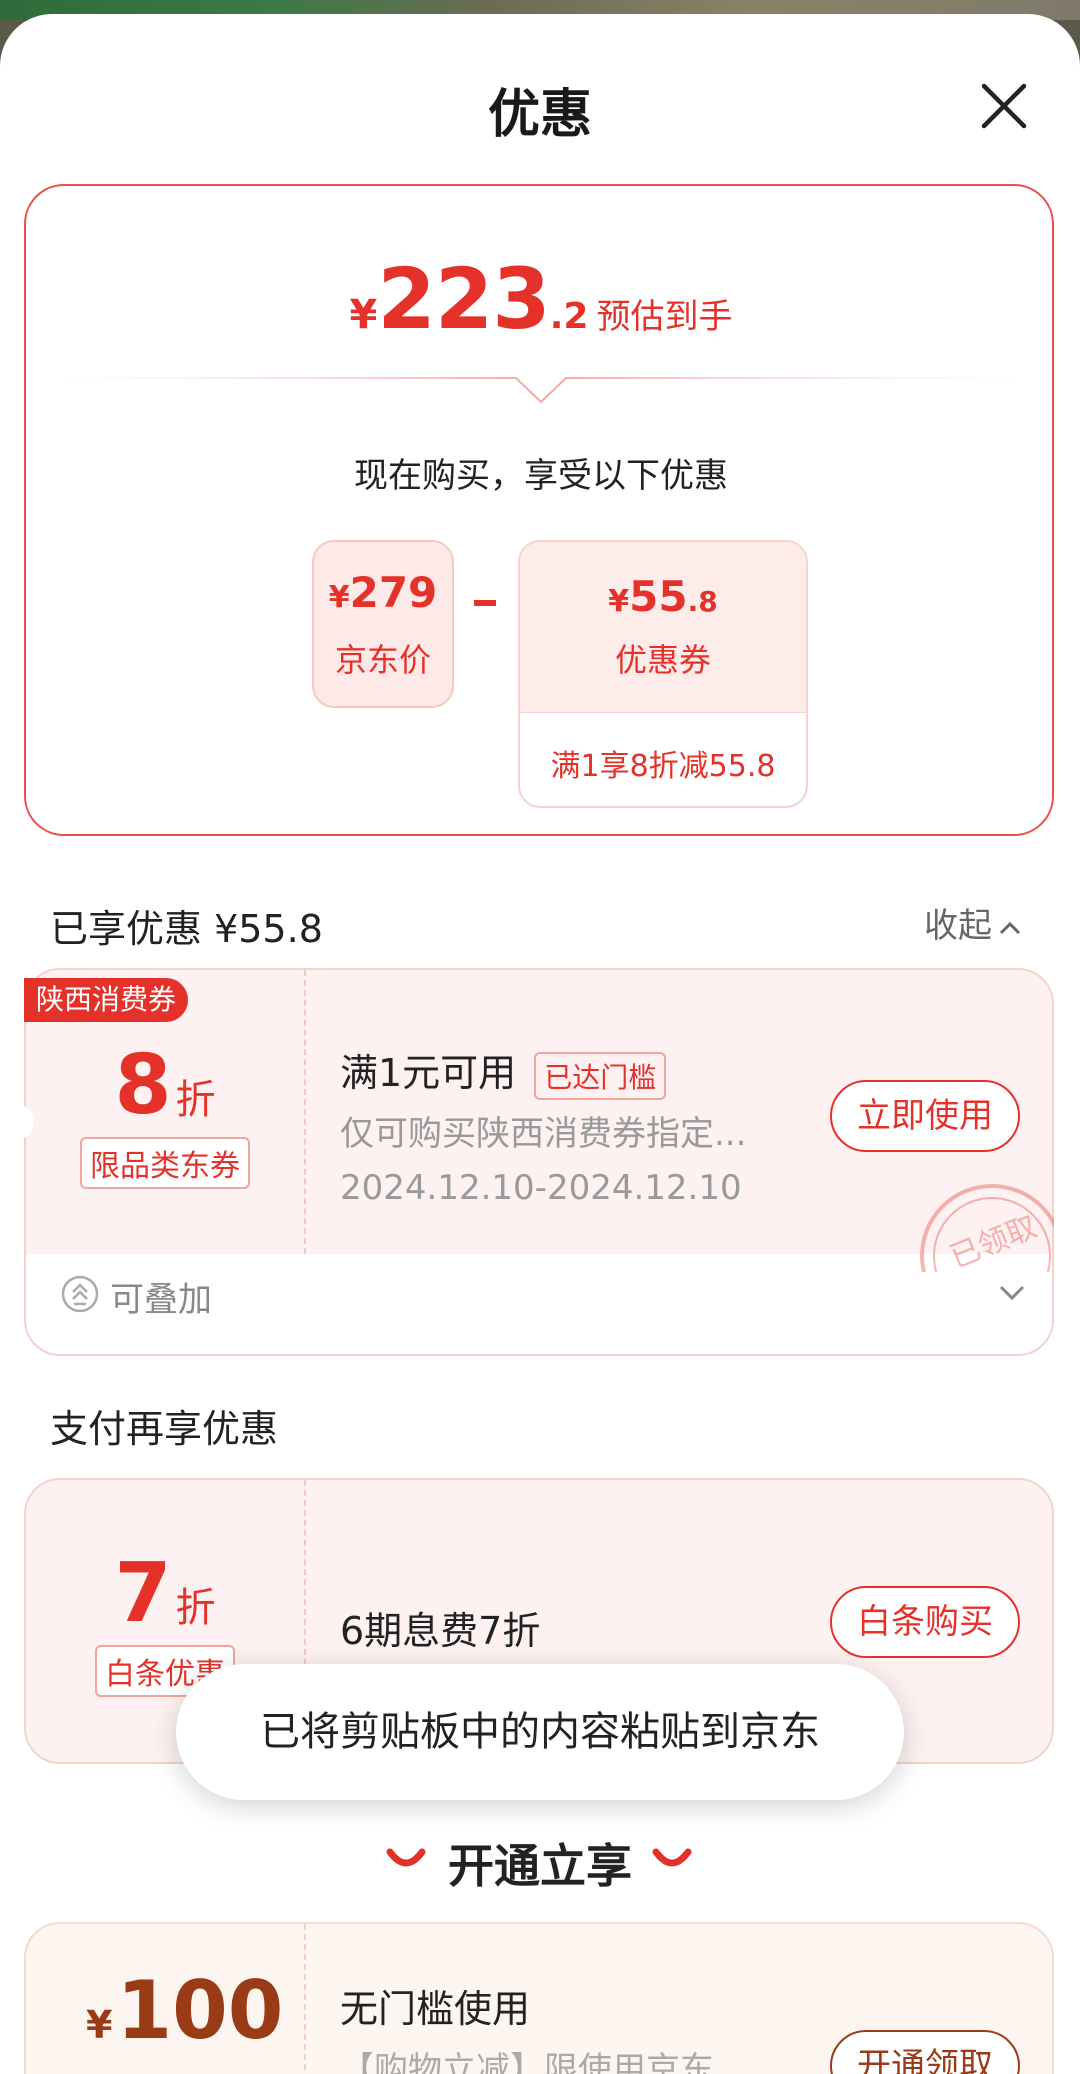 The height and width of the screenshot is (2074, 1080). What do you see at coordinates (925, 2052) in the screenshot?
I see `open-claim-button: 开通领取` at bounding box center [925, 2052].